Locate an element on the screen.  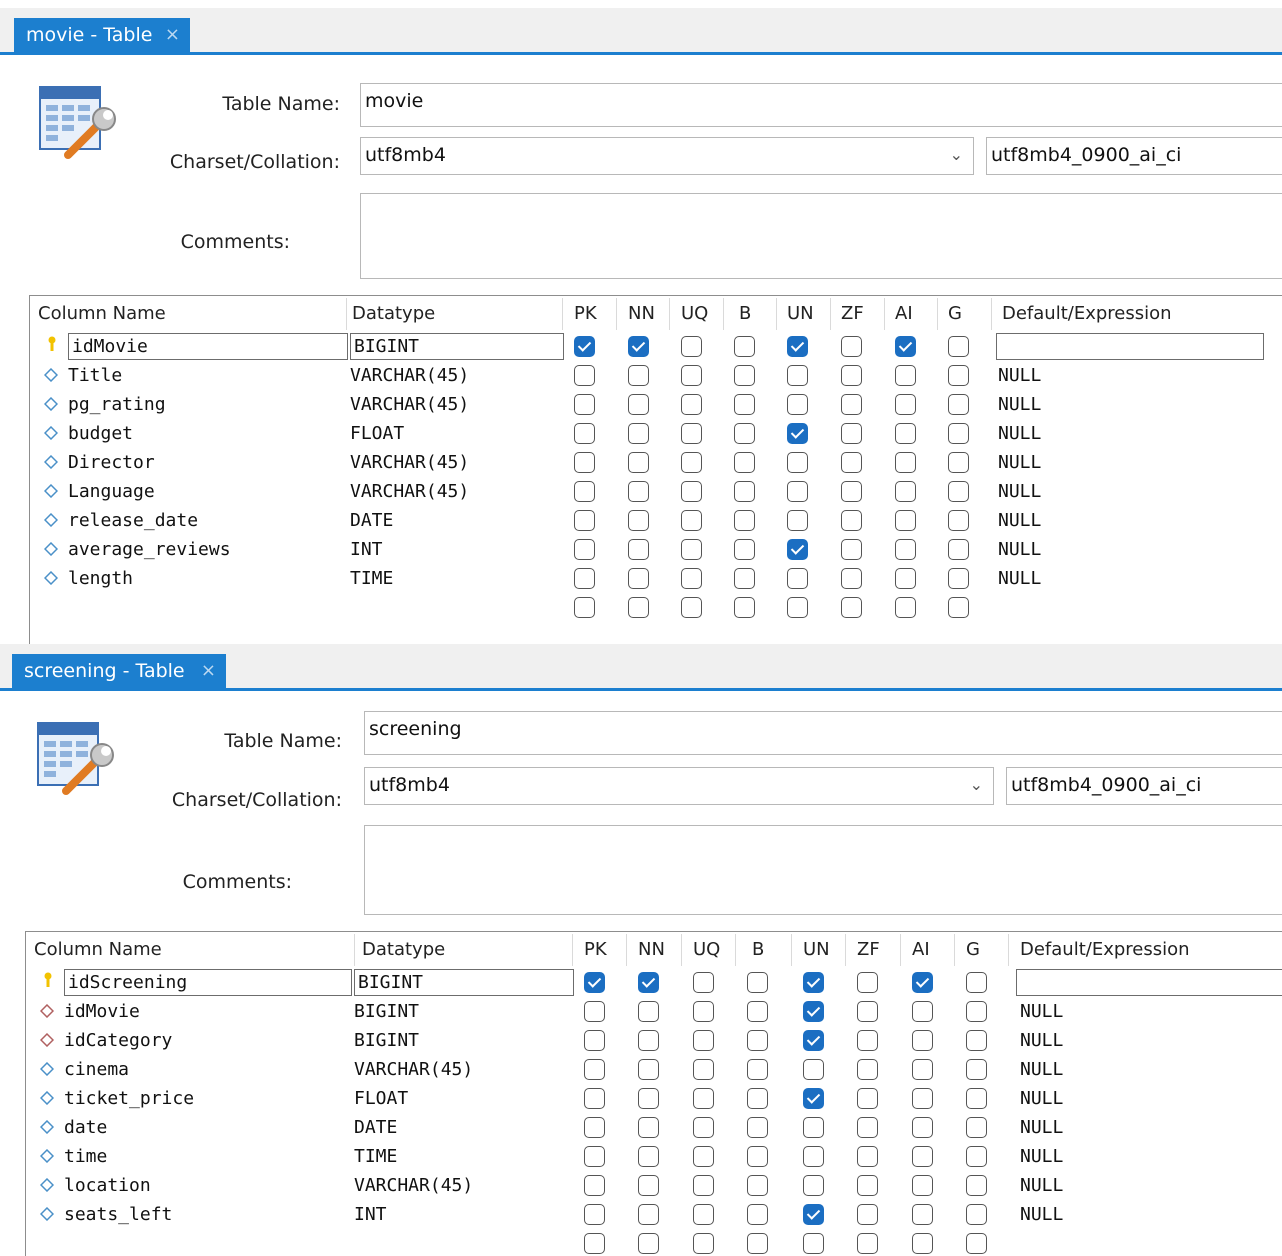
datatype-cell: INT is located at coordinates (366, 549).